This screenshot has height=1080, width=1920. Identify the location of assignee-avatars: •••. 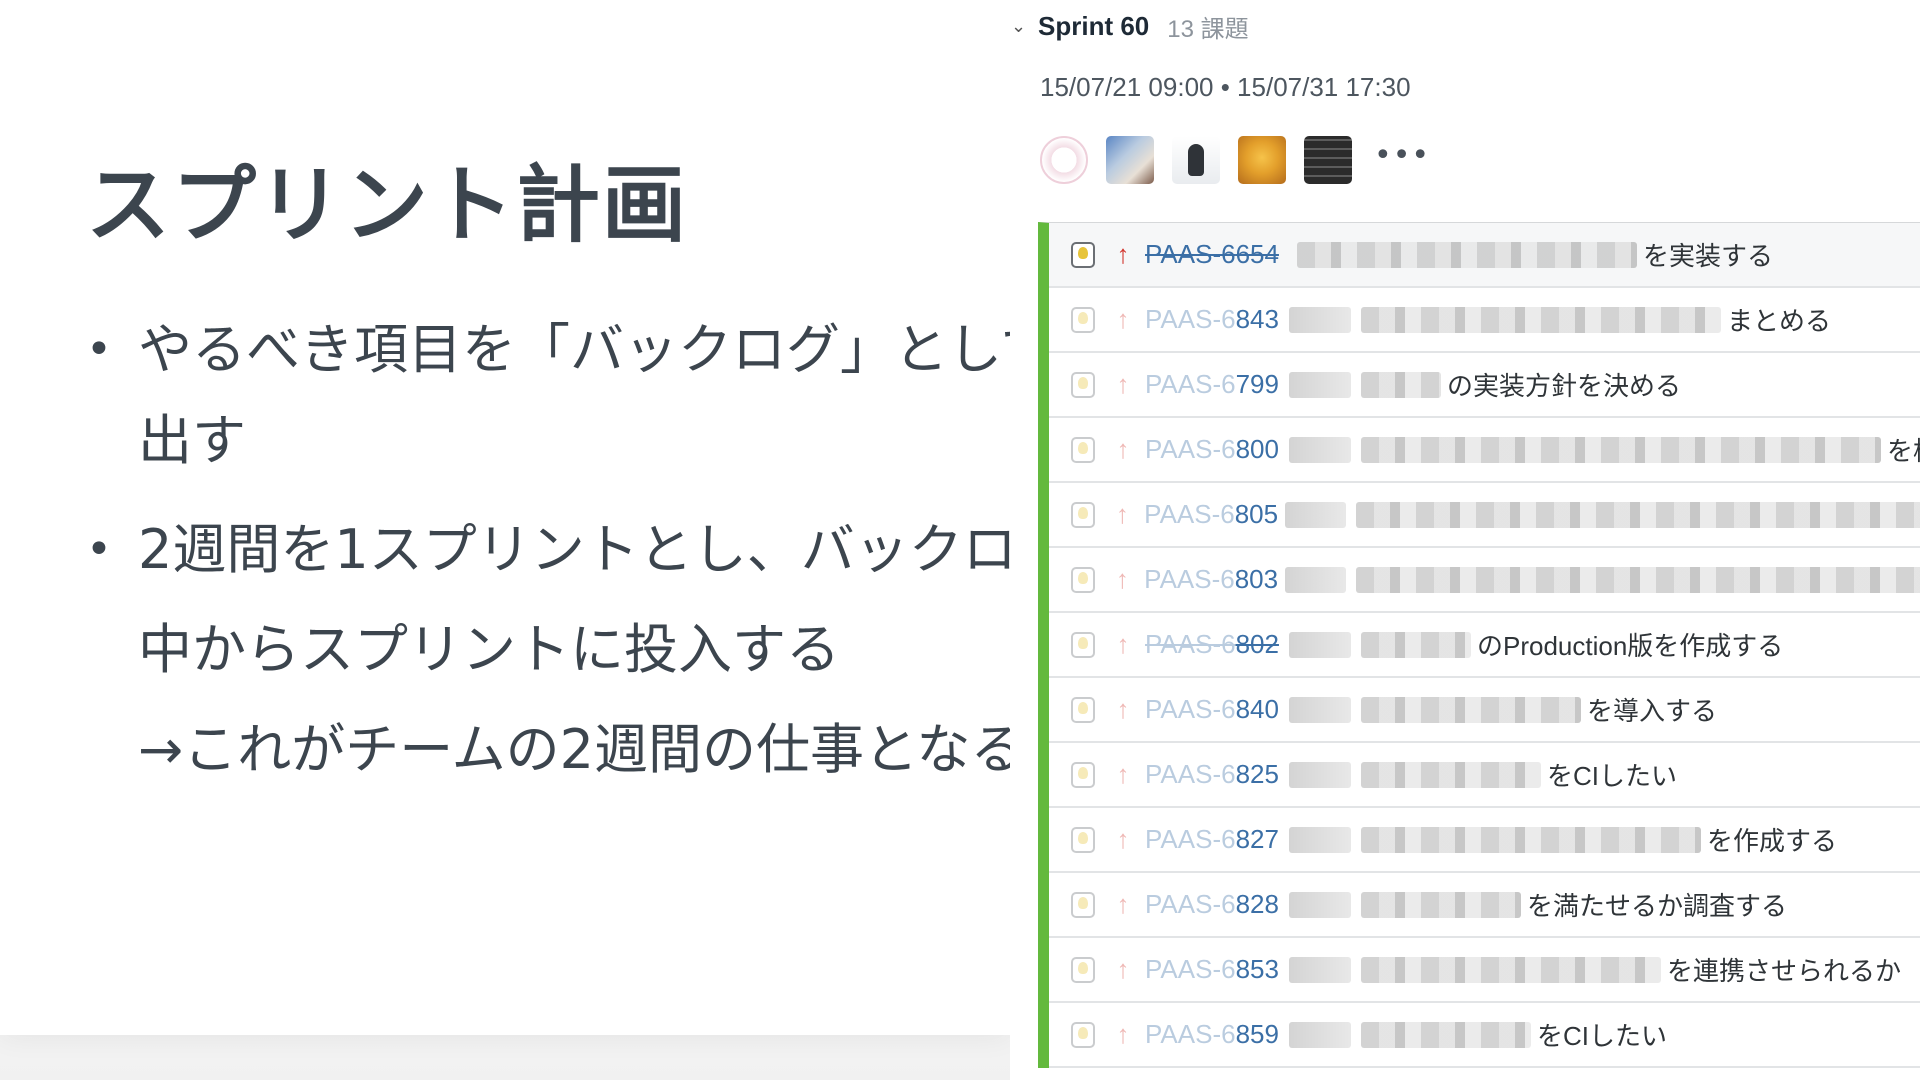
(1235, 160).